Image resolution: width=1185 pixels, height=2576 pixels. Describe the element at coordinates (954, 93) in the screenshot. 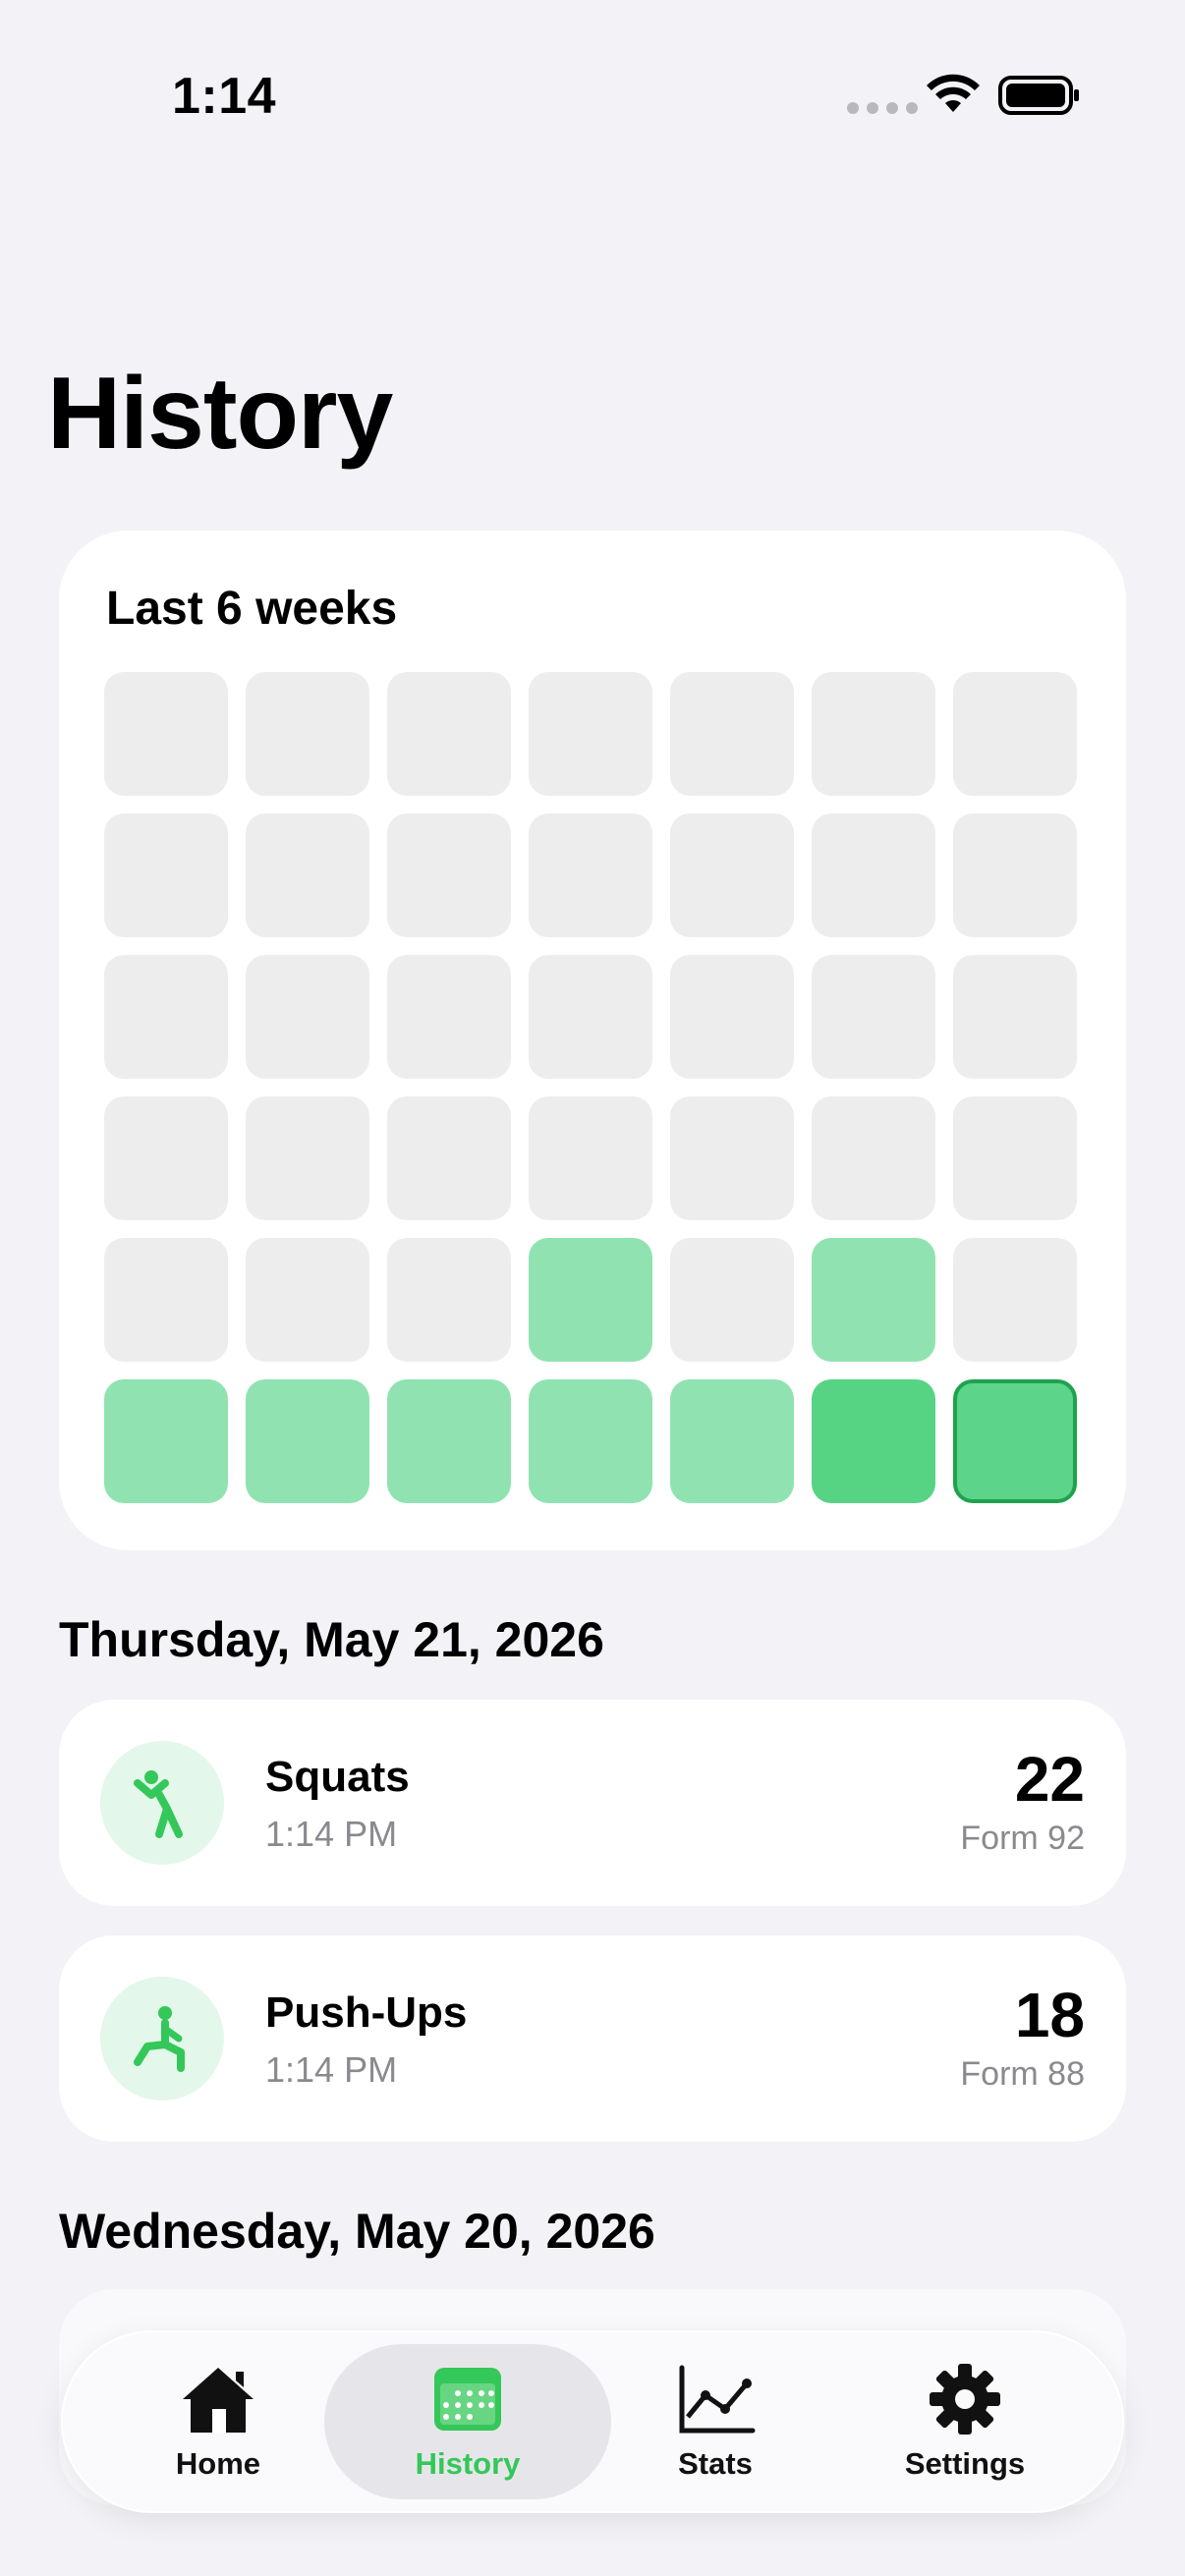

I see `wifi-icon` at that location.